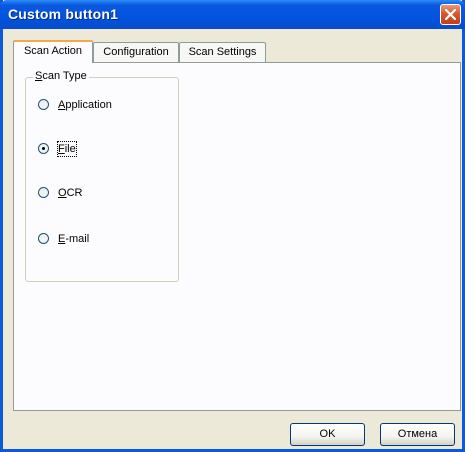 This screenshot has width=465, height=452. What do you see at coordinates (232, 14) in the screenshot?
I see `title-bar: Custom button1` at bounding box center [232, 14].